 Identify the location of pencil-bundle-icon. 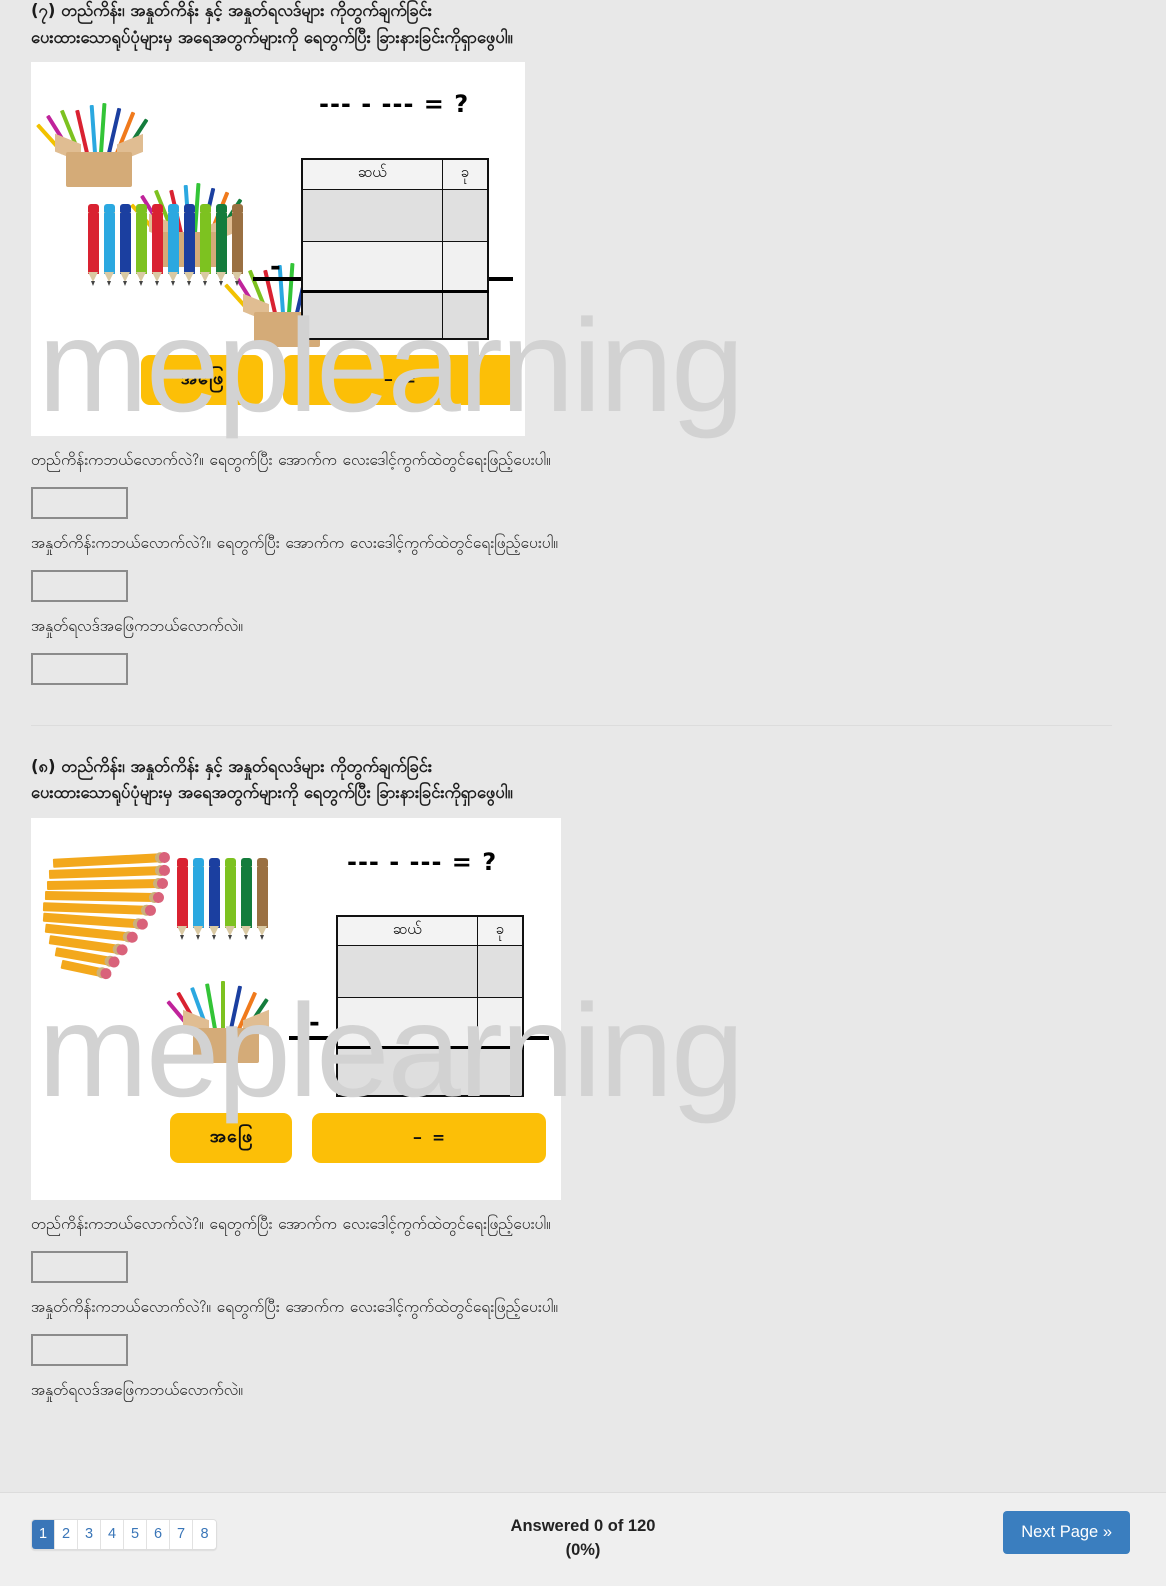
(104, 920).